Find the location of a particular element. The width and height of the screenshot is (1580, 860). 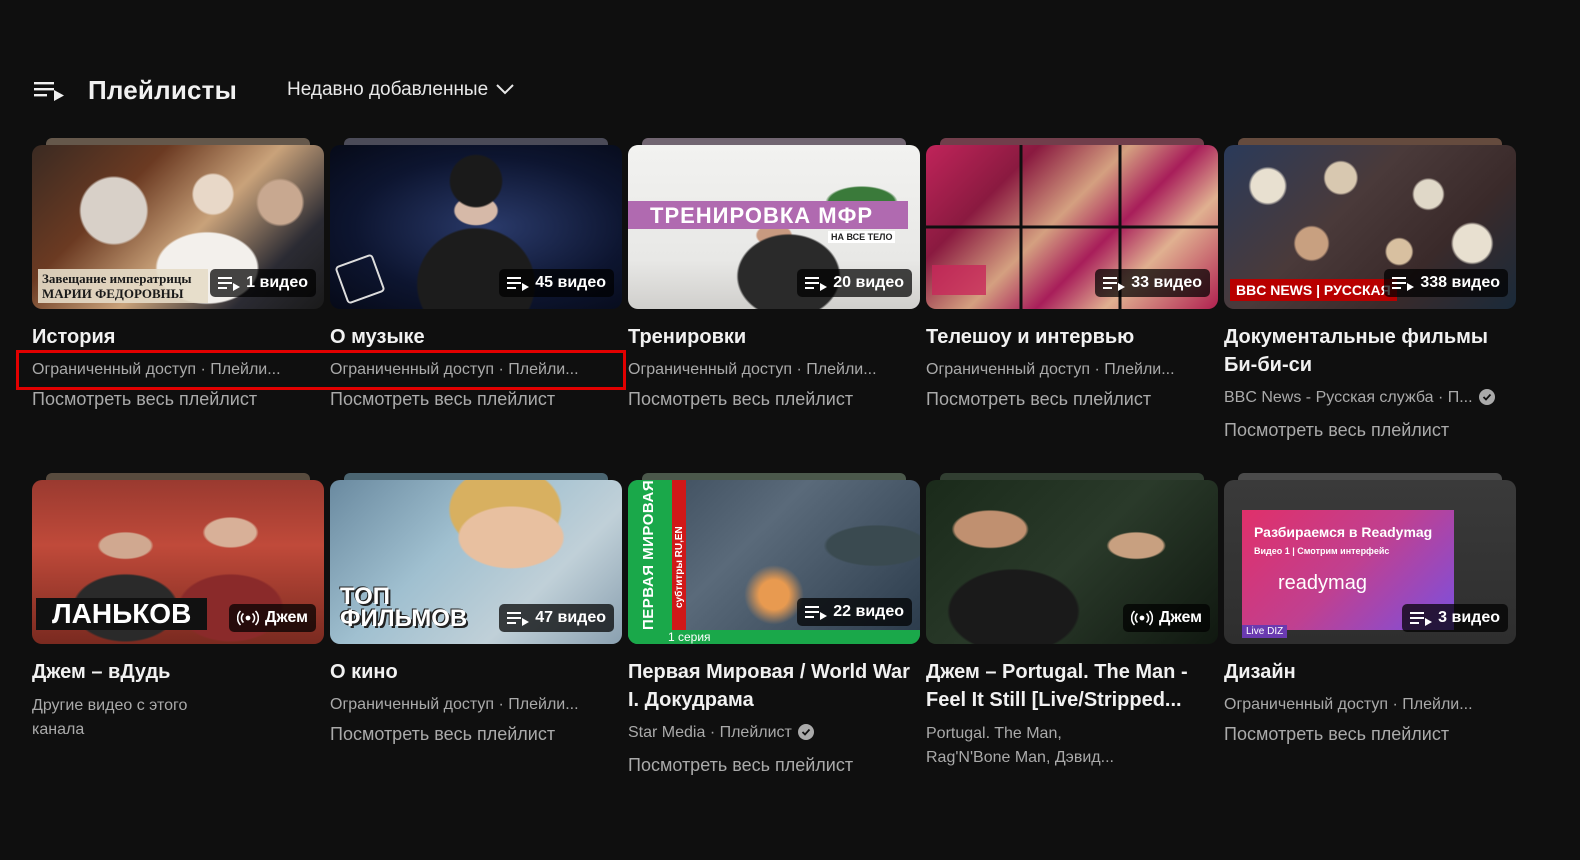

thumb-caption: ТОП ФИЛЬМОВ is located at coordinates (404, 607).